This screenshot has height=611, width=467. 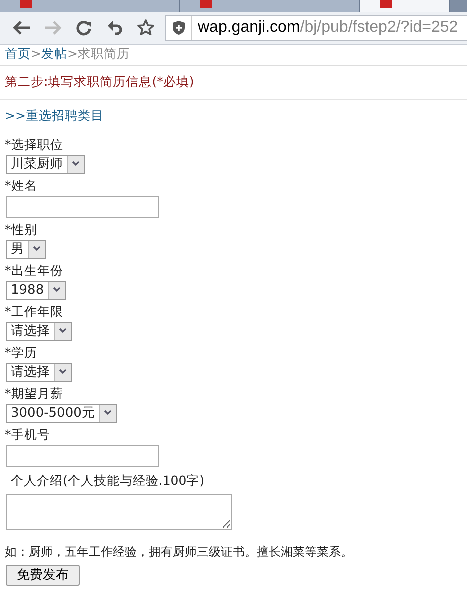 I want to click on breadcrumb-current: >求职简历, so click(x=98, y=53).